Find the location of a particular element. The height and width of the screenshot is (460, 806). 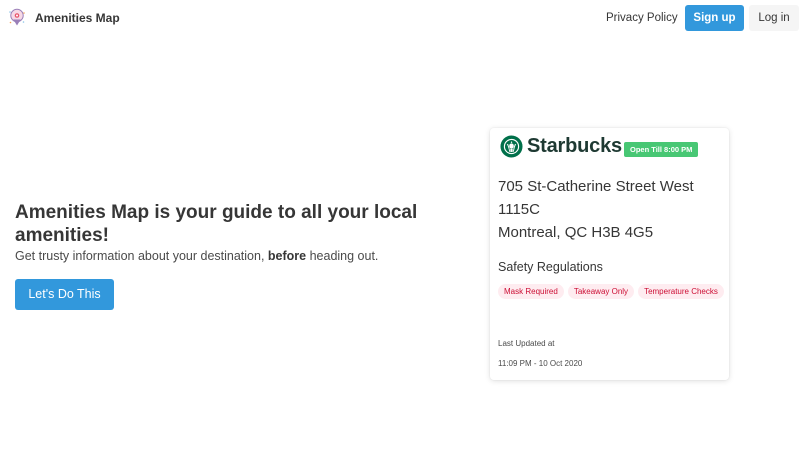

hero-subtitle-end: heading out. is located at coordinates (342, 256).